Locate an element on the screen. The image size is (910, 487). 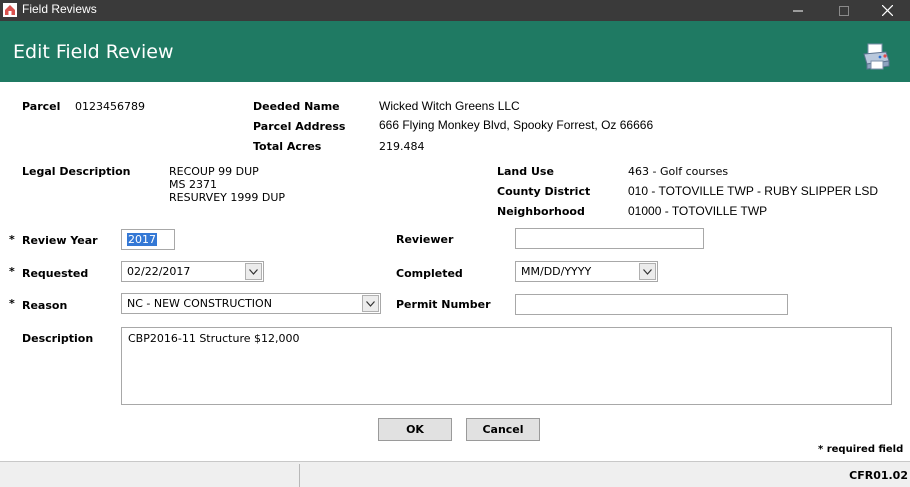
deeded-name-label: Deeded Name is located at coordinates (296, 106).